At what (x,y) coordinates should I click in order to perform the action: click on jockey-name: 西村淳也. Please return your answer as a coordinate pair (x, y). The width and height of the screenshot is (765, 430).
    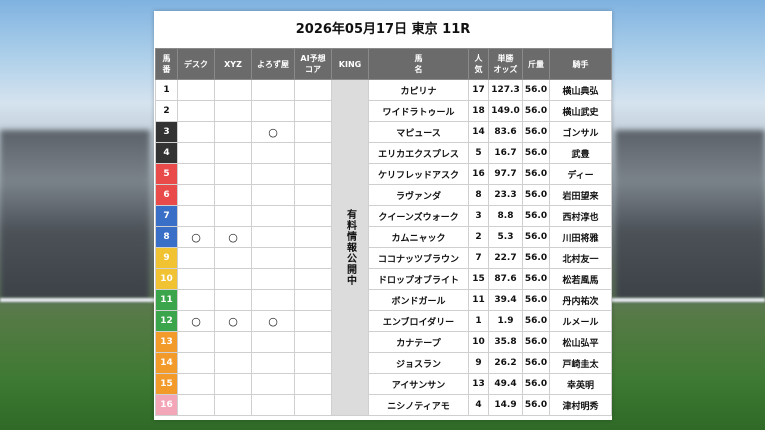
    Looking at the image, I should click on (580, 216).